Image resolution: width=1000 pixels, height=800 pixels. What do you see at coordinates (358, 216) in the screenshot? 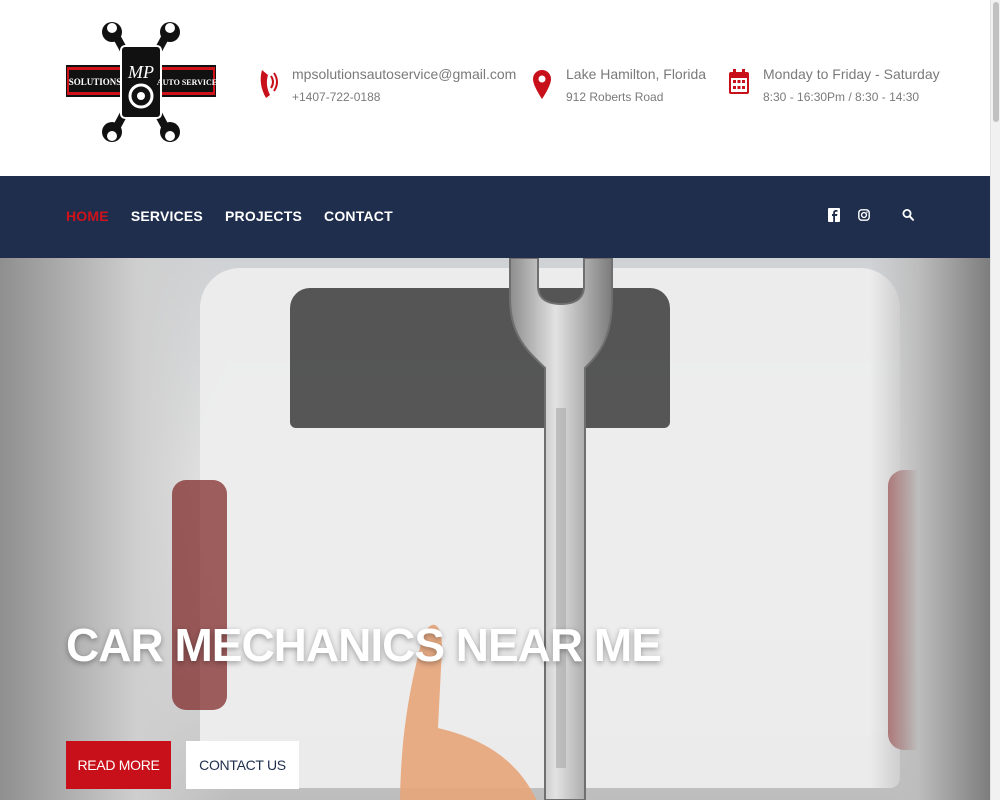
I see `nav-item-contact: CONTACT` at bounding box center [358, 216].